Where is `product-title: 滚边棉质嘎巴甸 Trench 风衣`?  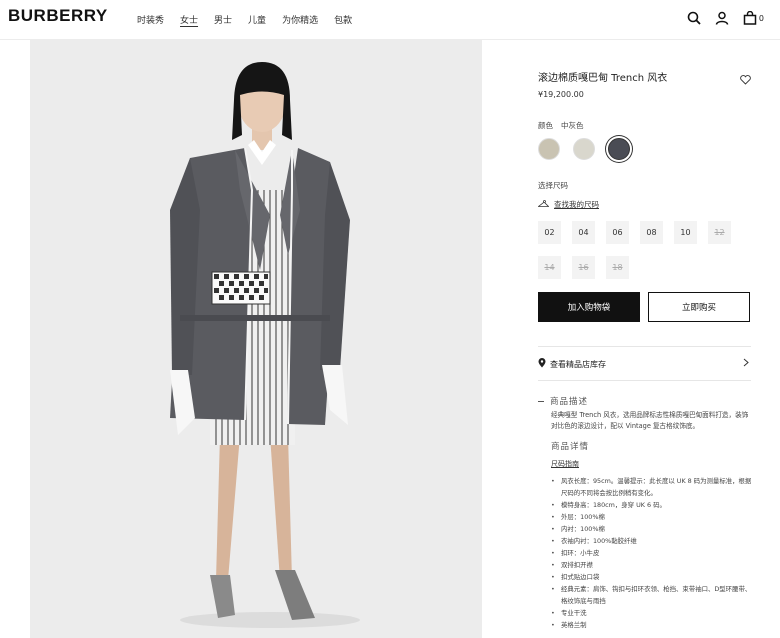
product-title: 滚边棉质嘎巴甸 Trench 风衣 is located at coordinates (603, 78).